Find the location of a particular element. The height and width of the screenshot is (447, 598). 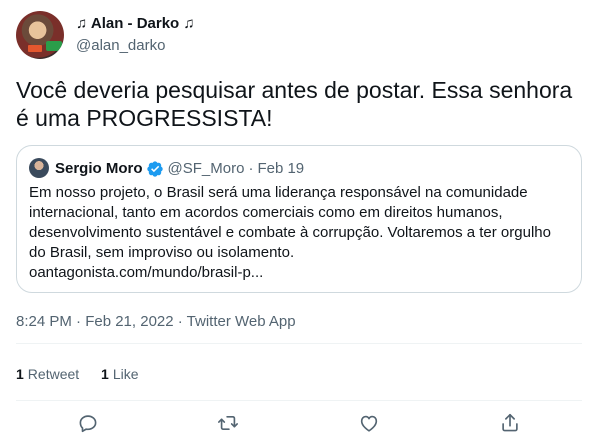

like-icon is located at coordinates (369, 423).